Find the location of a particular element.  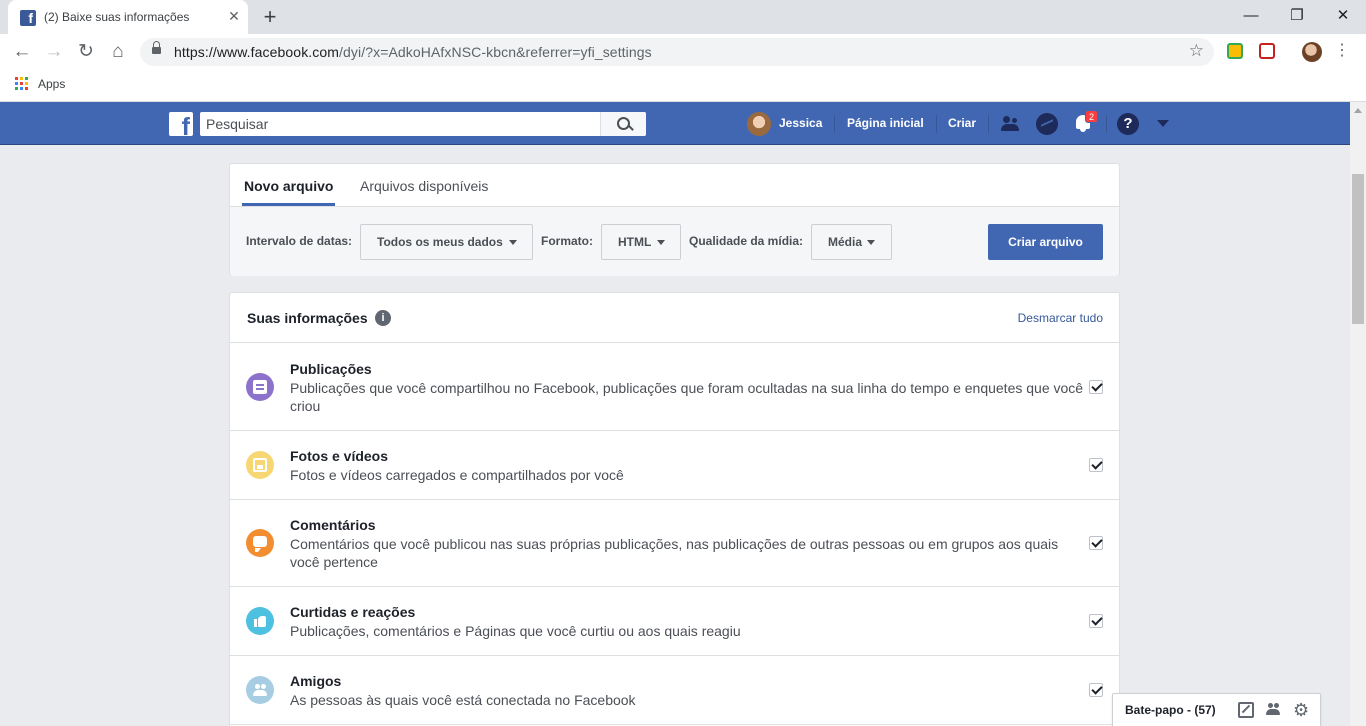

date-range-label: Intervalo de datas: is located at coordinates (299, 241).